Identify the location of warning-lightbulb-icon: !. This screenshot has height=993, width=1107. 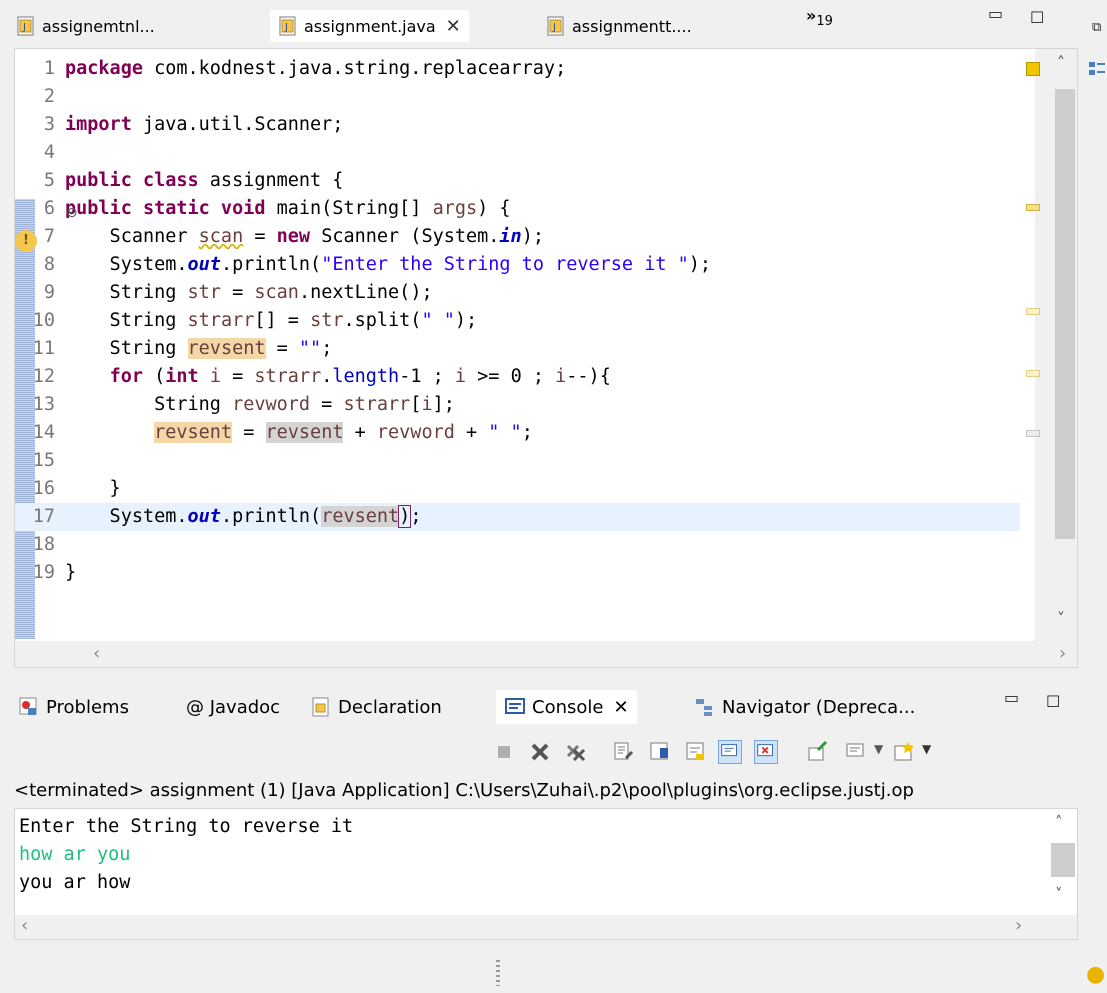
(26, 241).